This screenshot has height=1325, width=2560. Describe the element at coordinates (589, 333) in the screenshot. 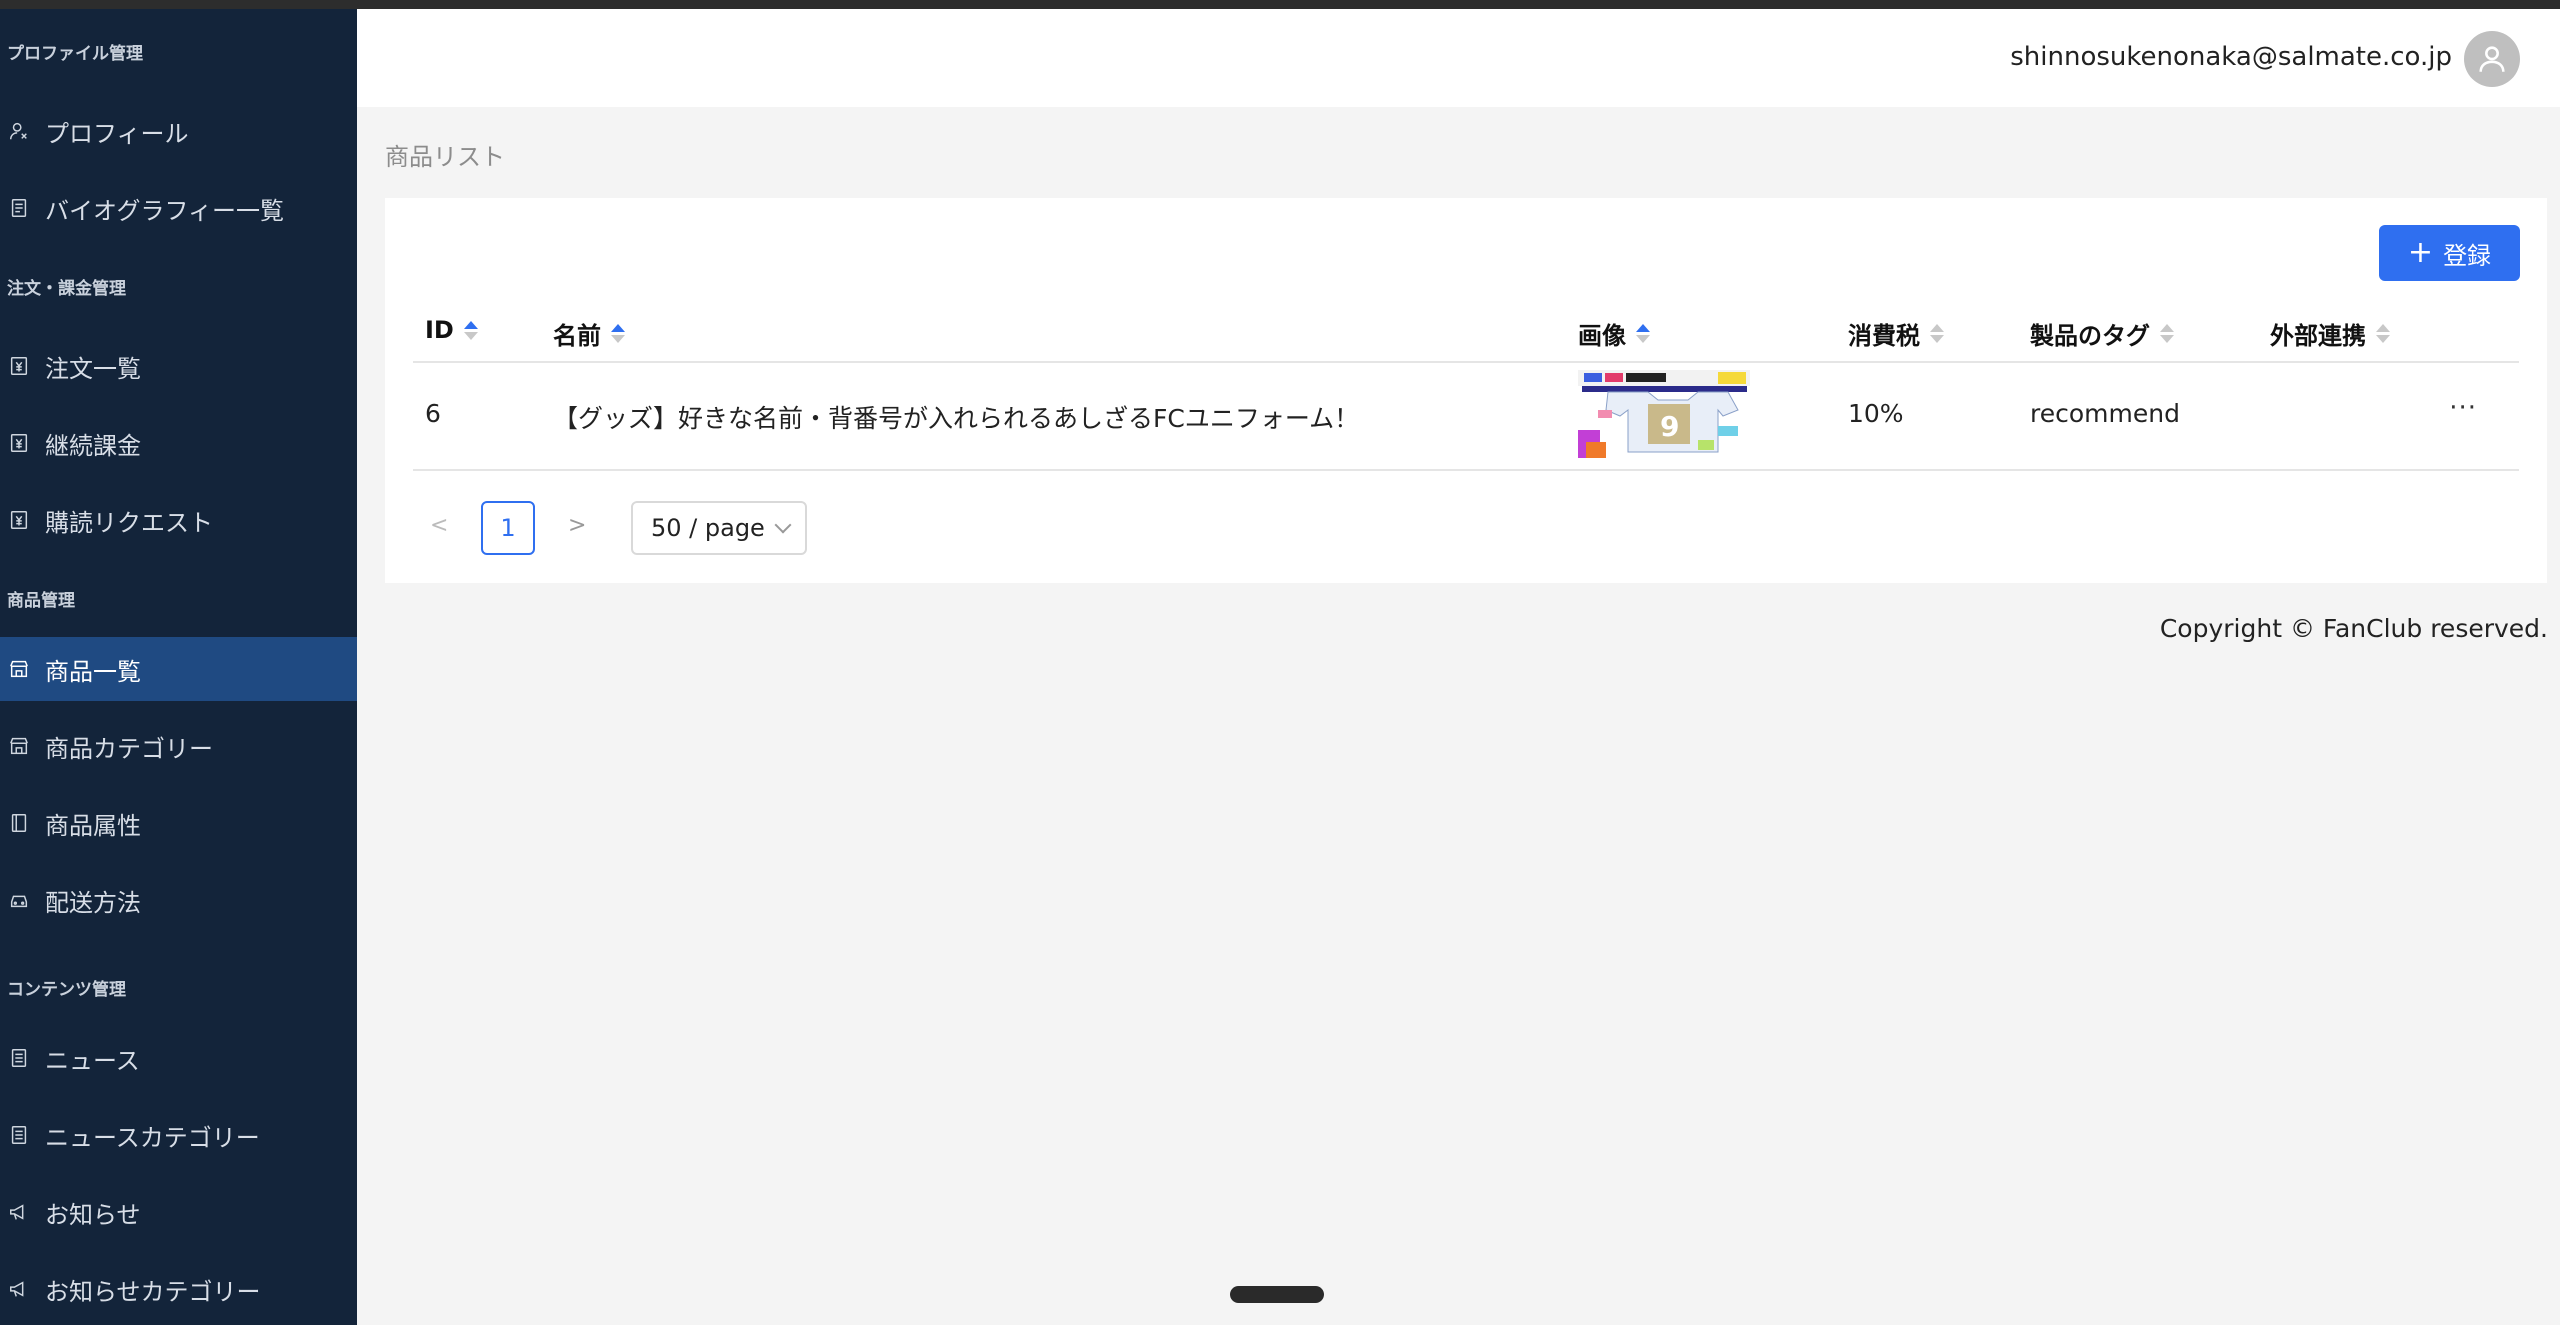

I see `column-header-name: 名前` at that location.